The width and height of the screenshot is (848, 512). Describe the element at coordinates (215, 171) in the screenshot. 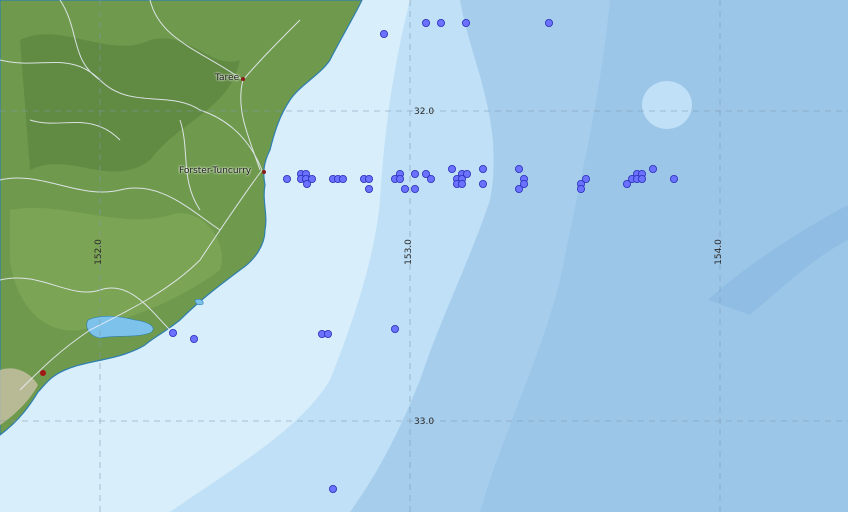

I see `town-label-forster-tuncurry: Forster-Tuncurry` at that location.